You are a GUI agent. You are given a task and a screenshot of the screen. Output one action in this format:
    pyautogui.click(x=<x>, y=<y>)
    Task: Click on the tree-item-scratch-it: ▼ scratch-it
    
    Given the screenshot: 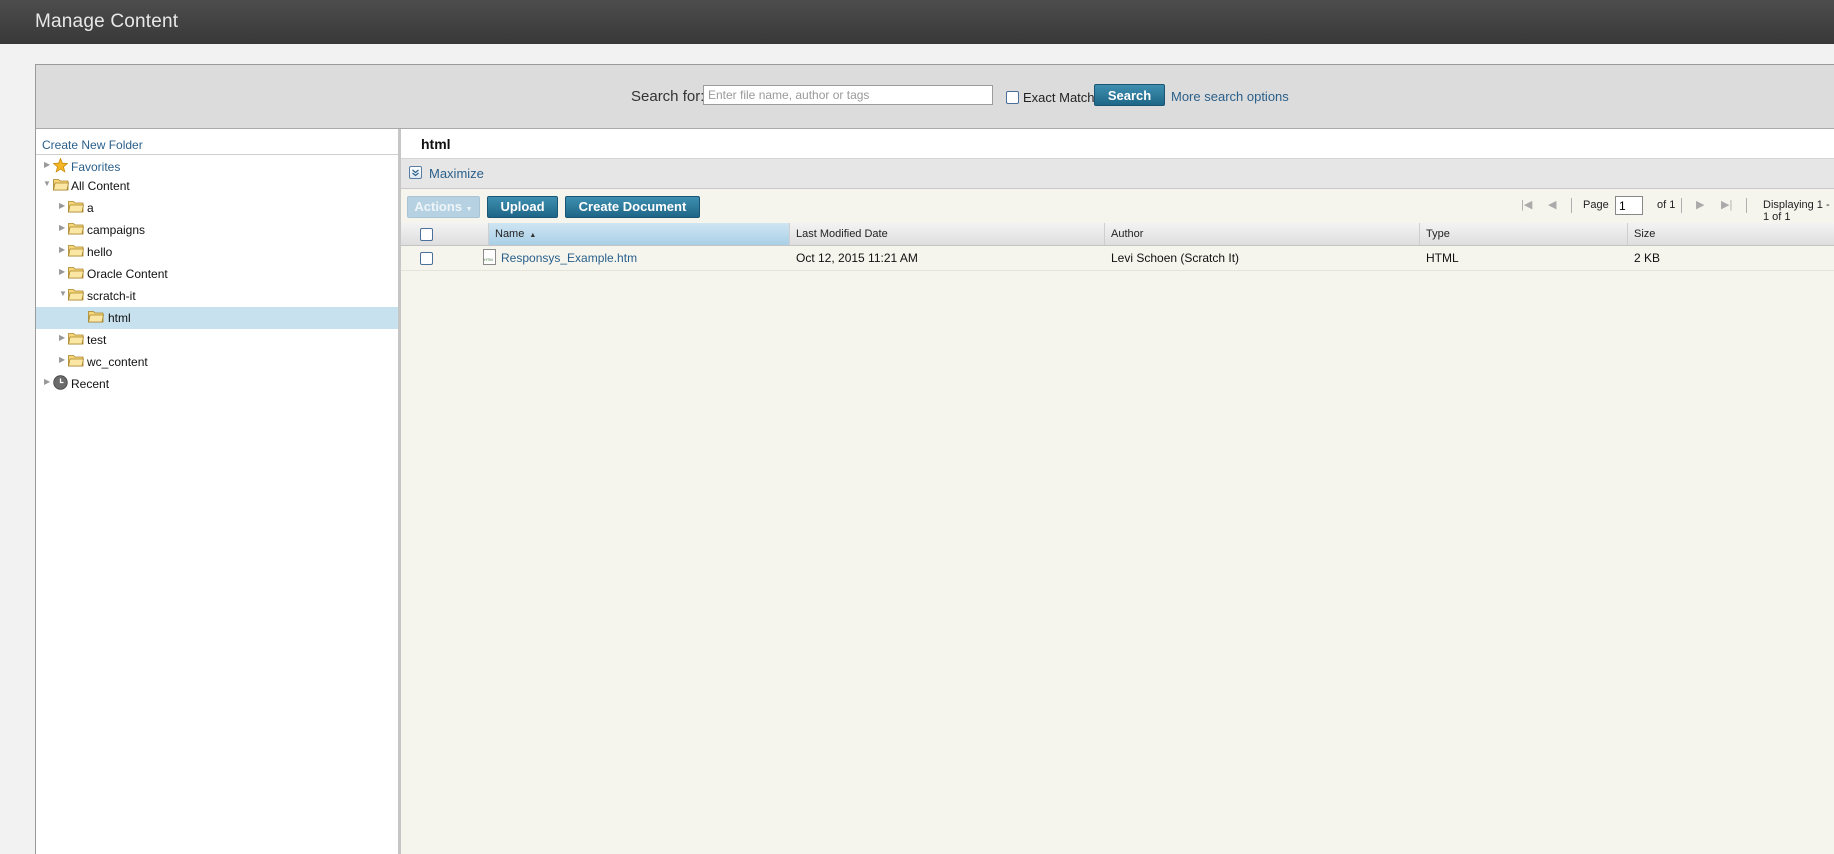 What is the action you would take?
    pyautogui.click(x=217, y=296)
    